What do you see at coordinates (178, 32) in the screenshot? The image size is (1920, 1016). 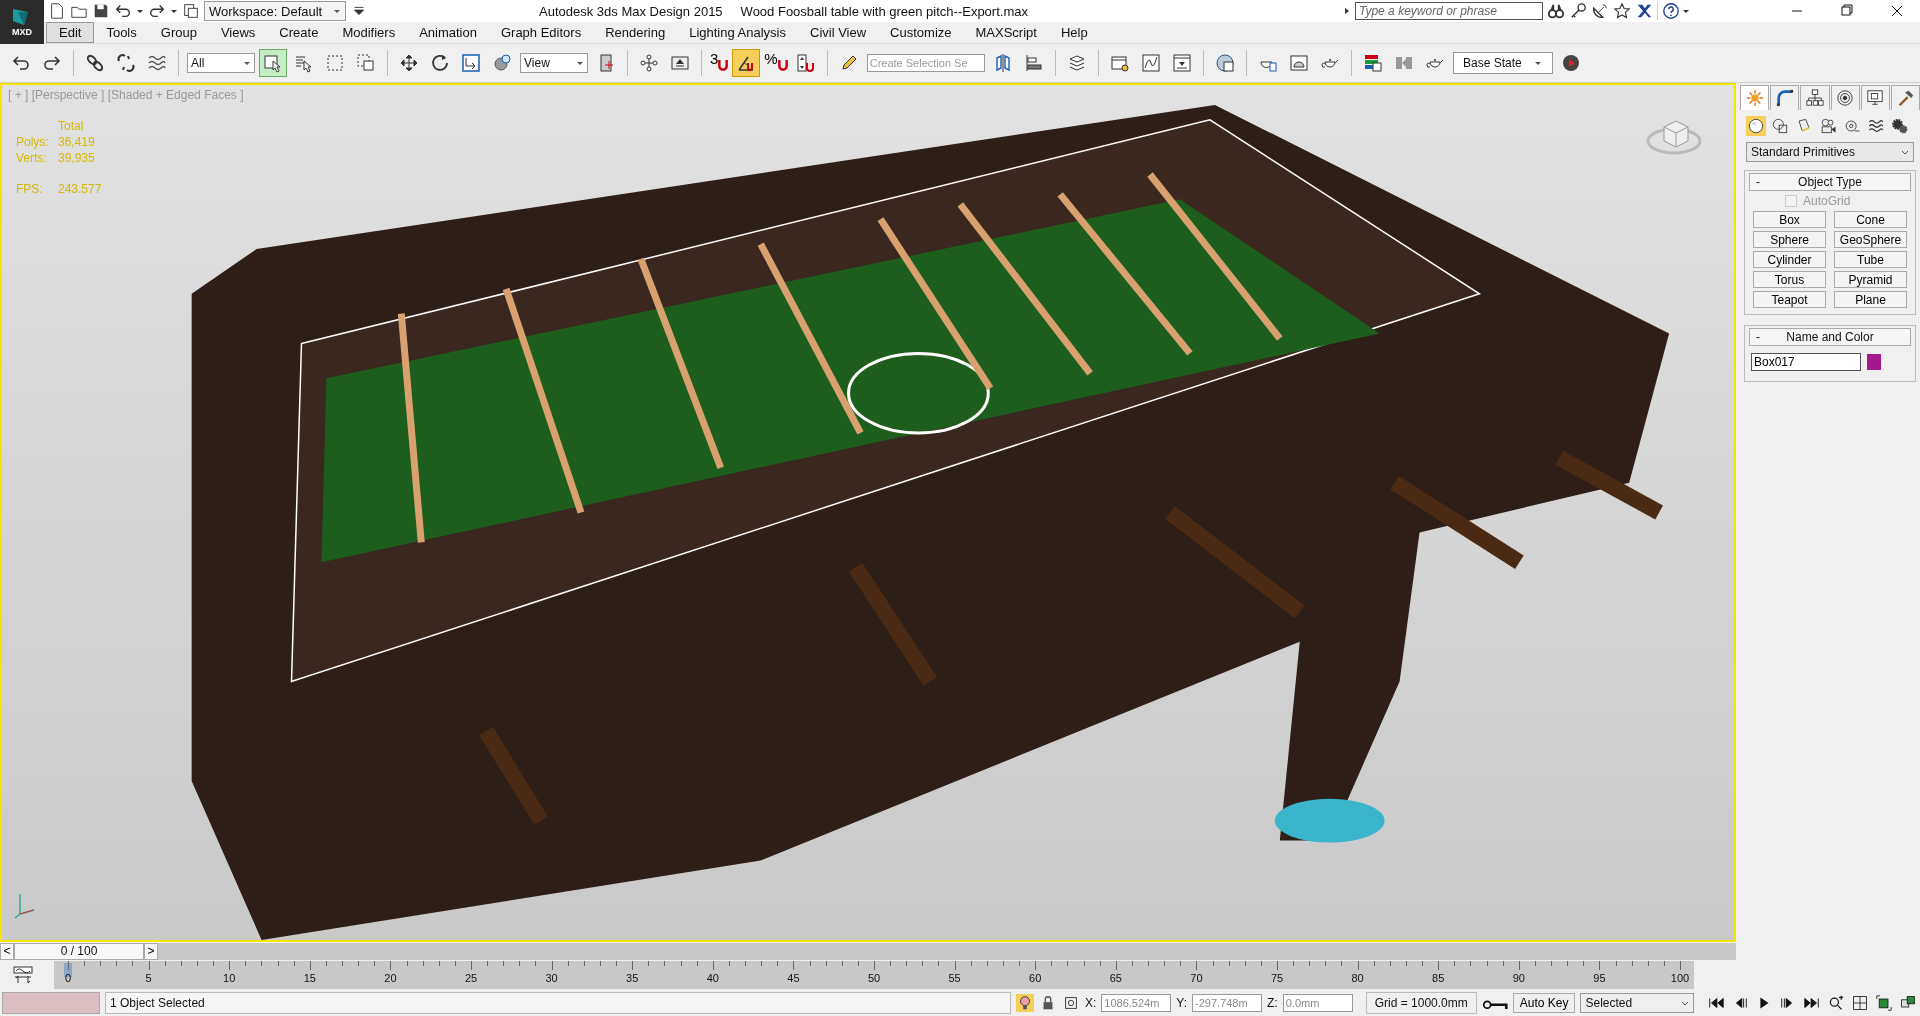 I see `menu-item: Group` at bounding box center [178, 32].